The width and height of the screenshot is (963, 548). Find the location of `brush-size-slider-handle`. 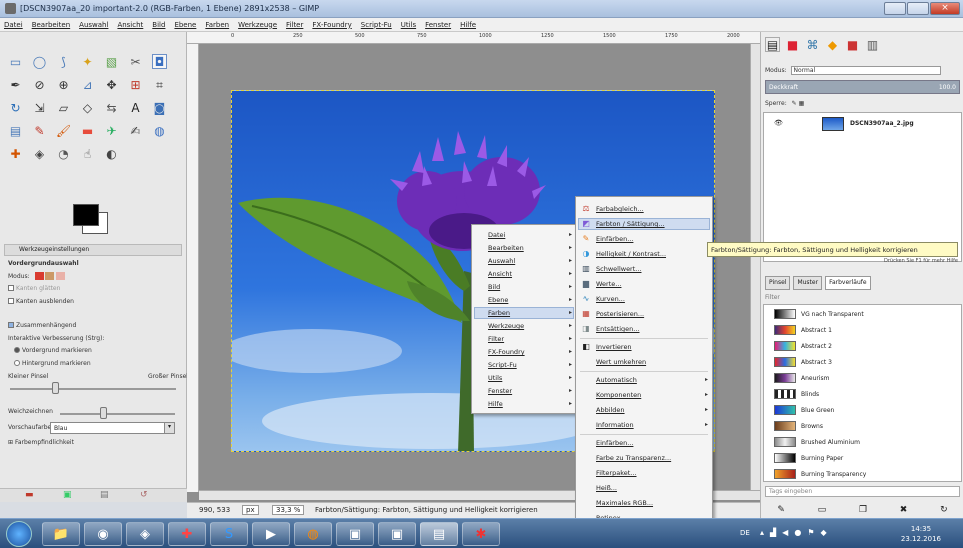

brush-size-slider-handle is located at coordinates (55, 388).